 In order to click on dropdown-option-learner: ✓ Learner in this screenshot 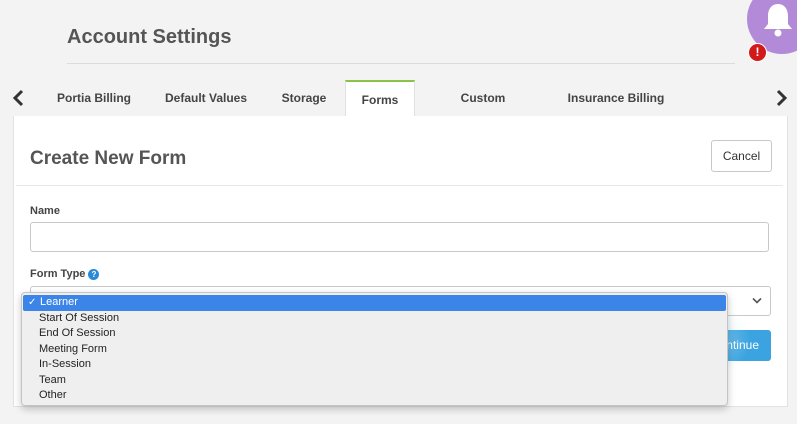, I will do `click(374, 303)`.